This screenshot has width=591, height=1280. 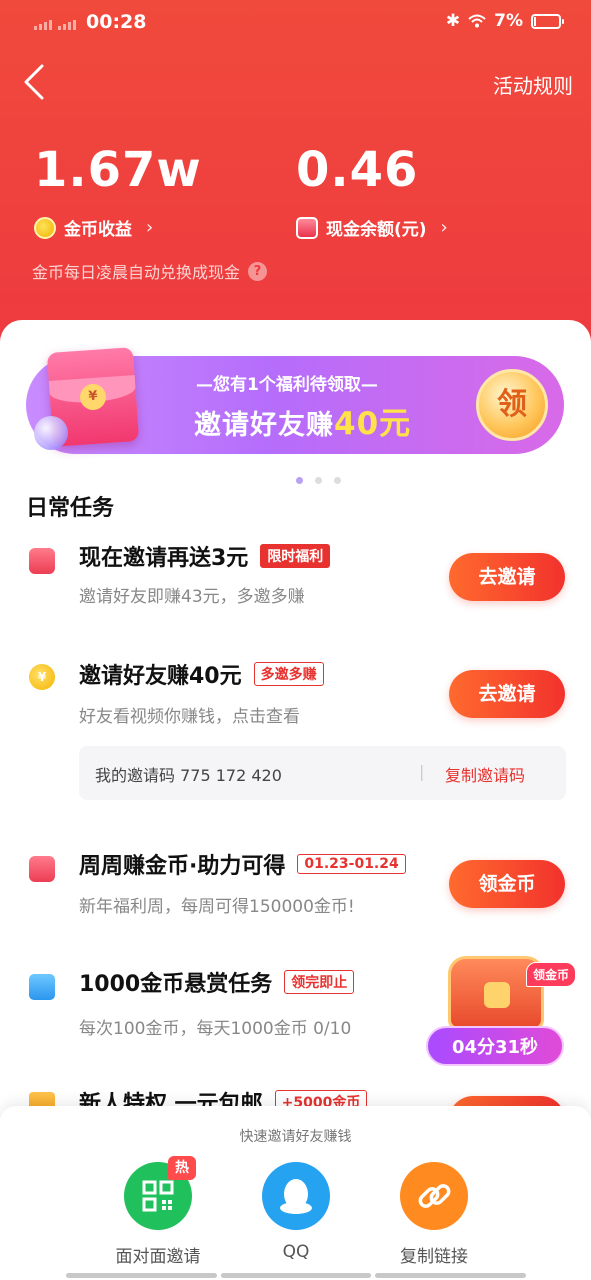 What do you see at coordinates (453, 21) in the screenshot?
I see `bluetooth-icon: ✱` at bounding box center [453, 21].